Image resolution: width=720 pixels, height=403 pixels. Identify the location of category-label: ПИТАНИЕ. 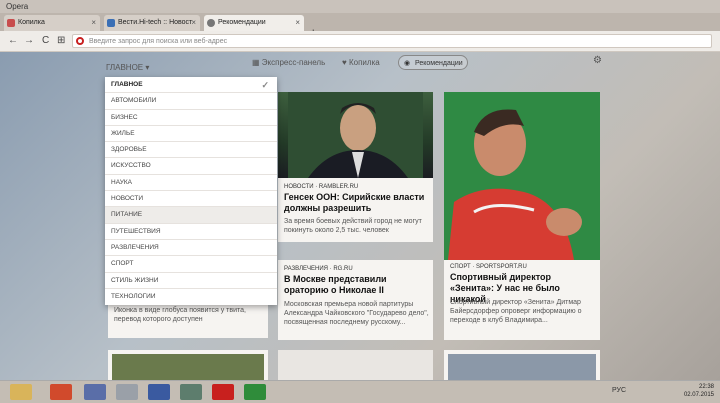
(127, 215).